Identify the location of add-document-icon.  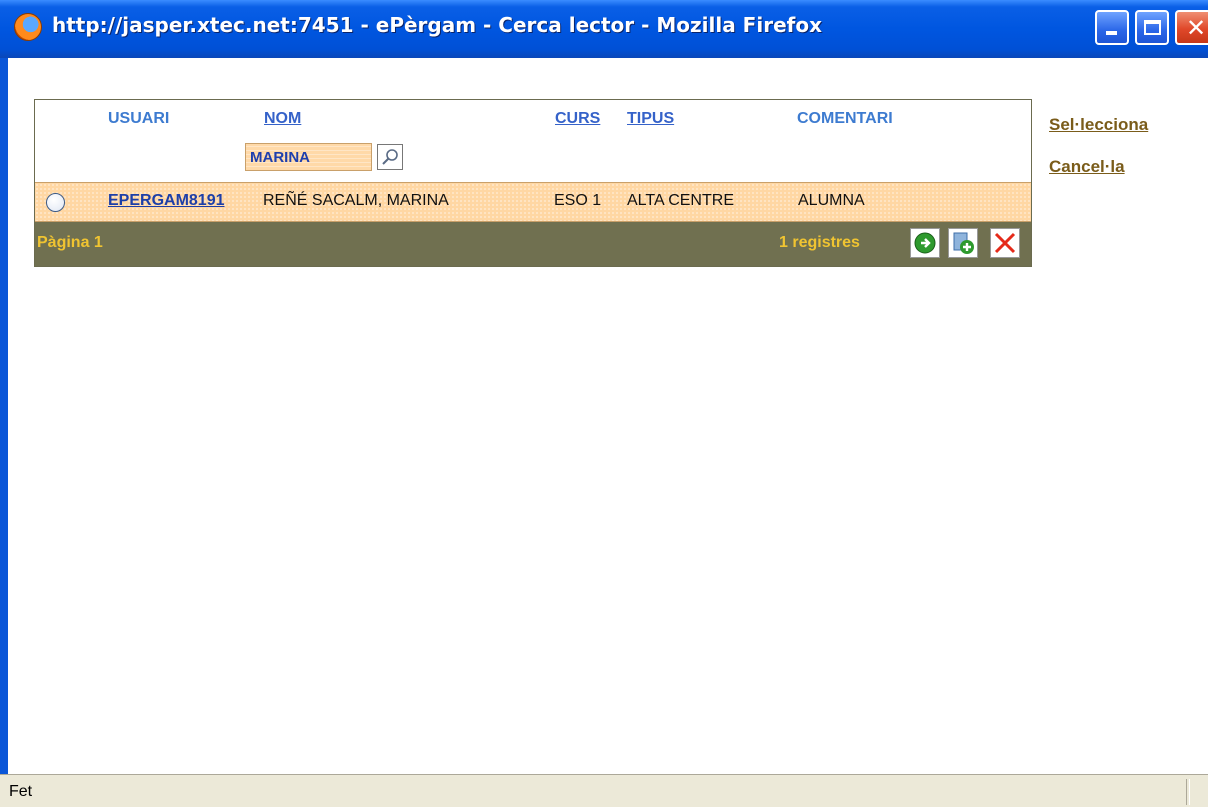
(963, 243).